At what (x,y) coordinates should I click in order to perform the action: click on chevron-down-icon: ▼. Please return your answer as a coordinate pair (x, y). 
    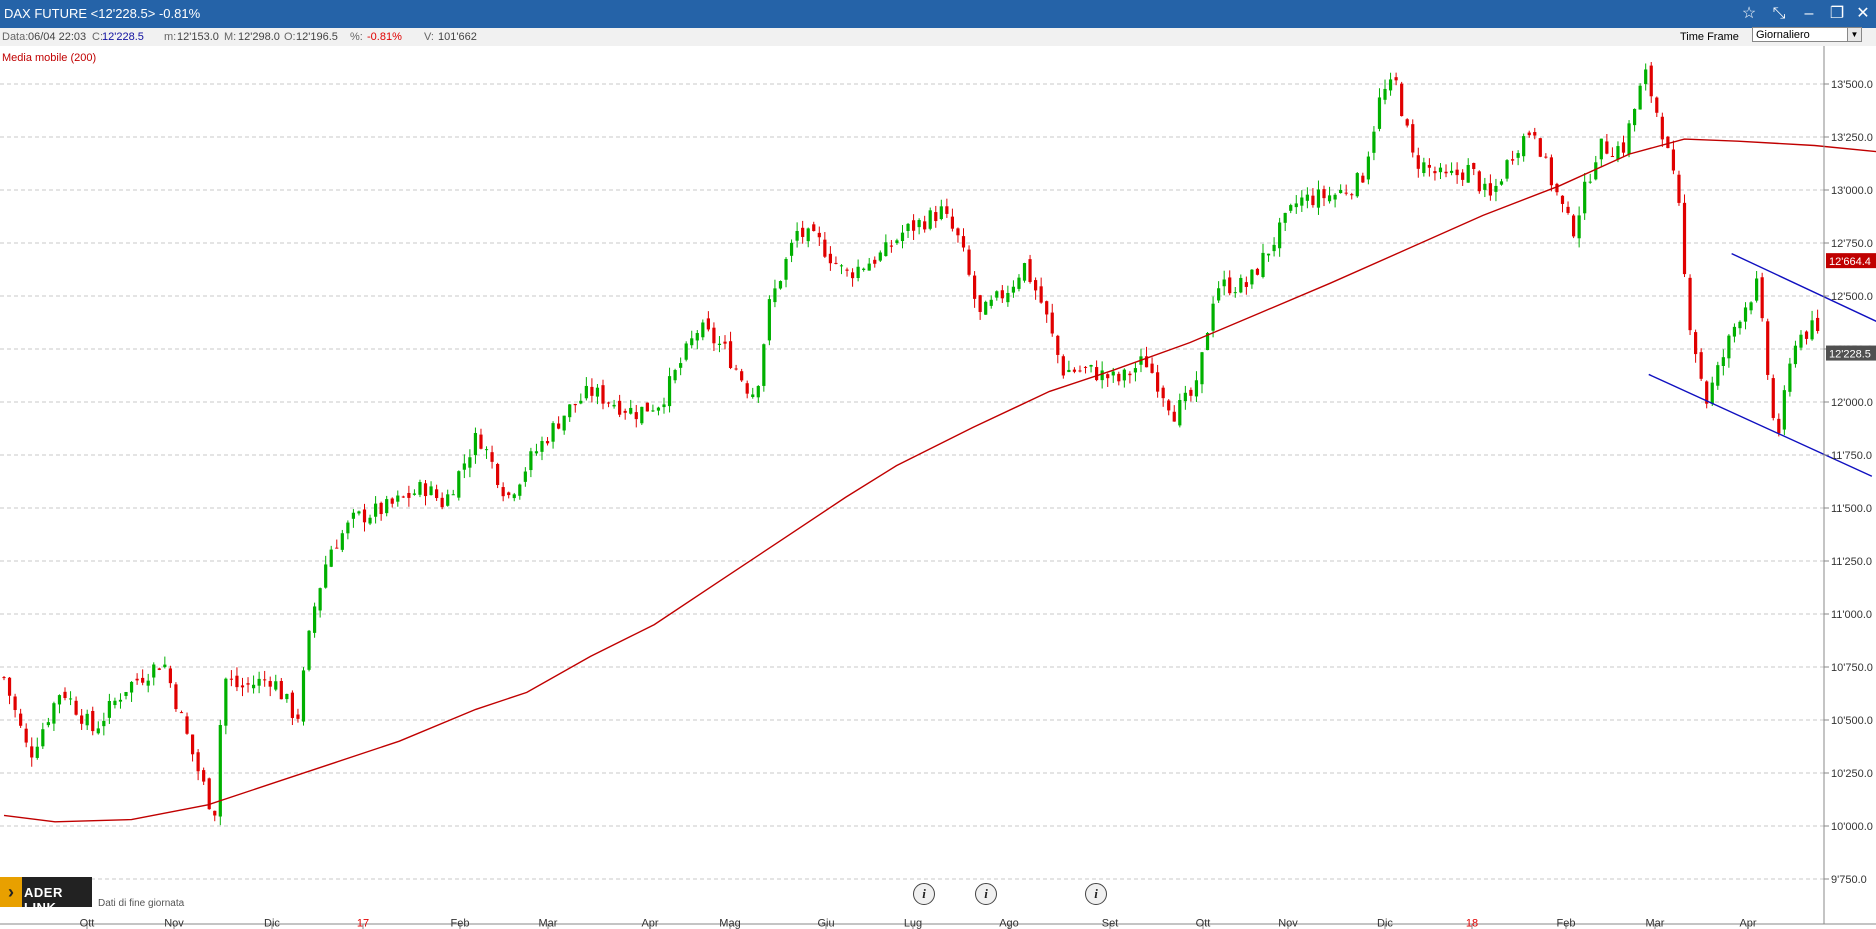
    Looking at the image, I should click on (1854, 34).